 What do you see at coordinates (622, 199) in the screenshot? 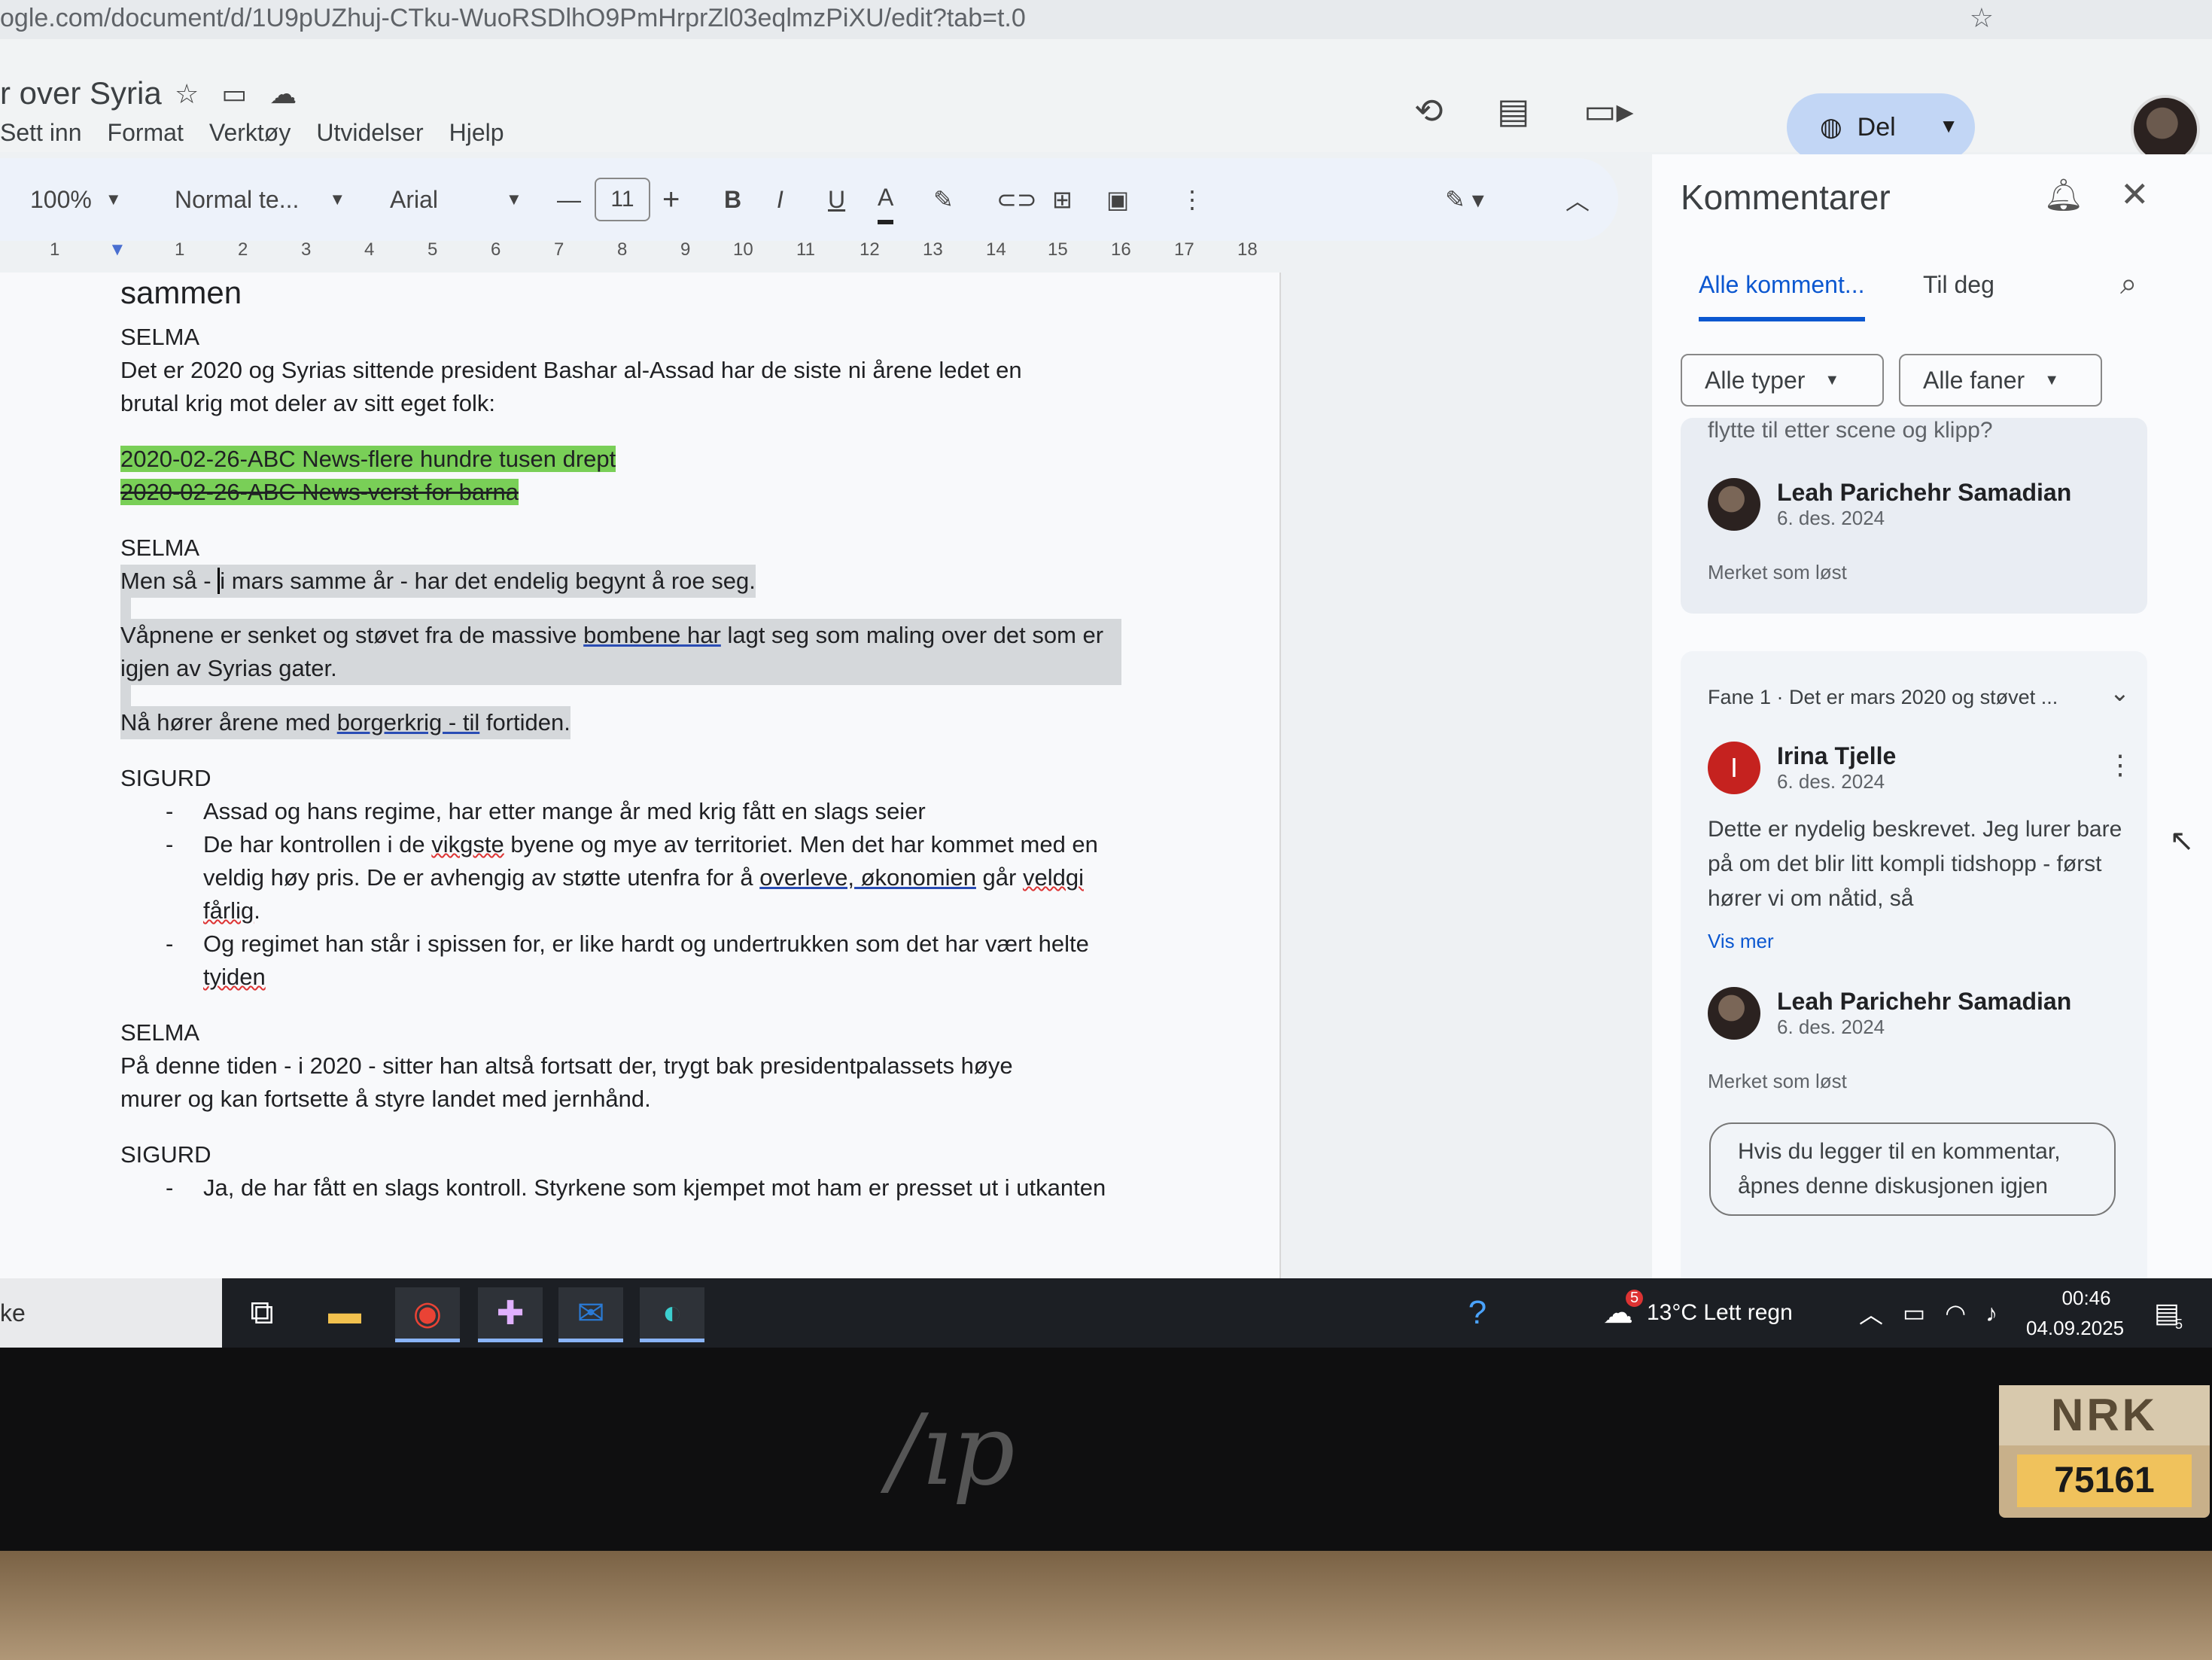
I see `font-size-field: 11` at bounding box center [622, 199].